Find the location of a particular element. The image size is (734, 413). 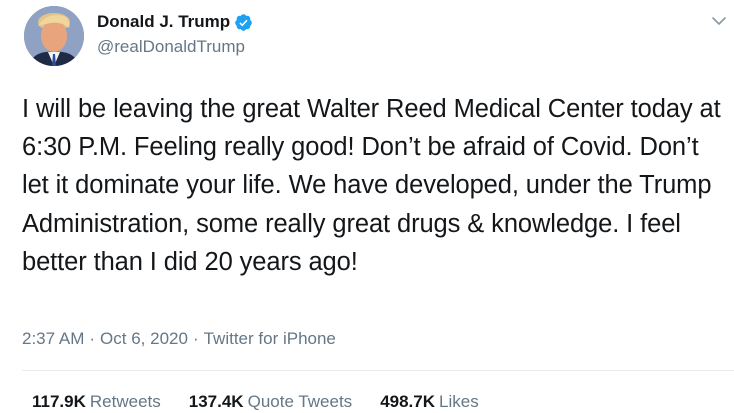

quote-tweets-label: Quote Tweets is located at coordinates (300, 401).